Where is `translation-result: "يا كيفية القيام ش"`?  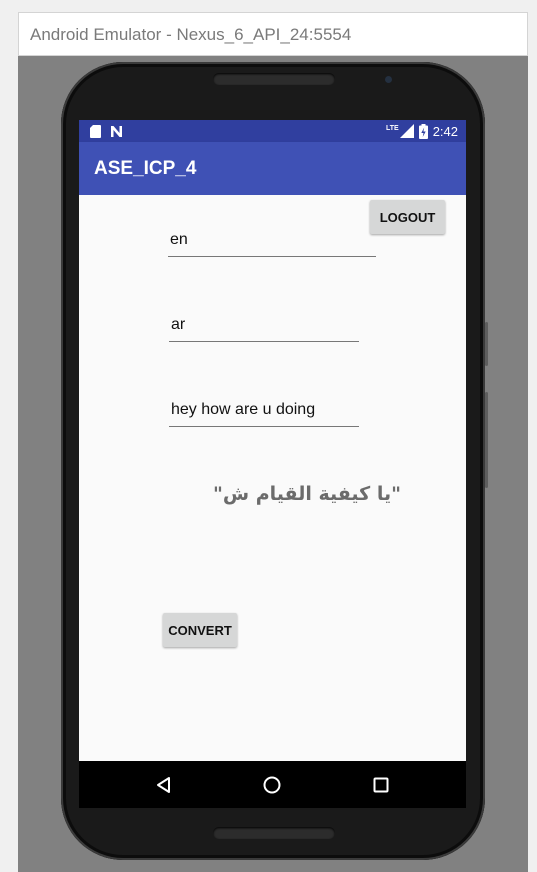
translation-result: "يا كيفية القيام ش" is located at coordinates (306, 494).